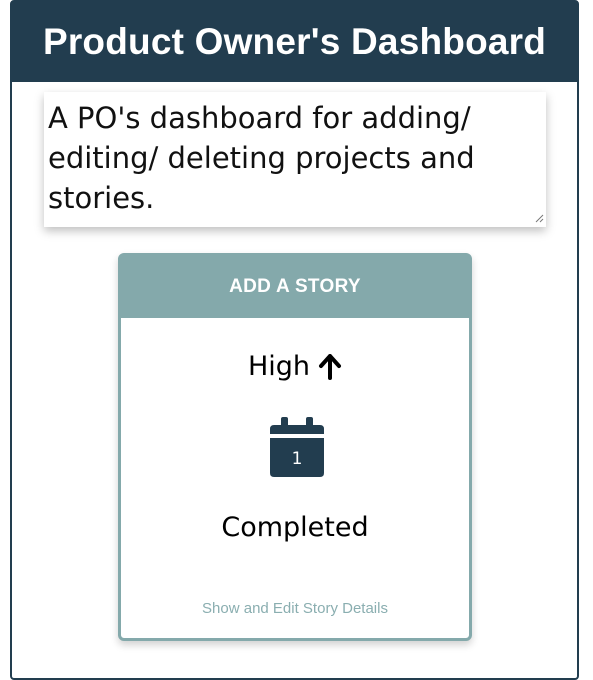 Image resolution: width=593 pixels, height=680 pixels. What do you see at coordinates (279, 366) in the screenshot?
I see `priority-label: High` at bounding box center [279, 366].